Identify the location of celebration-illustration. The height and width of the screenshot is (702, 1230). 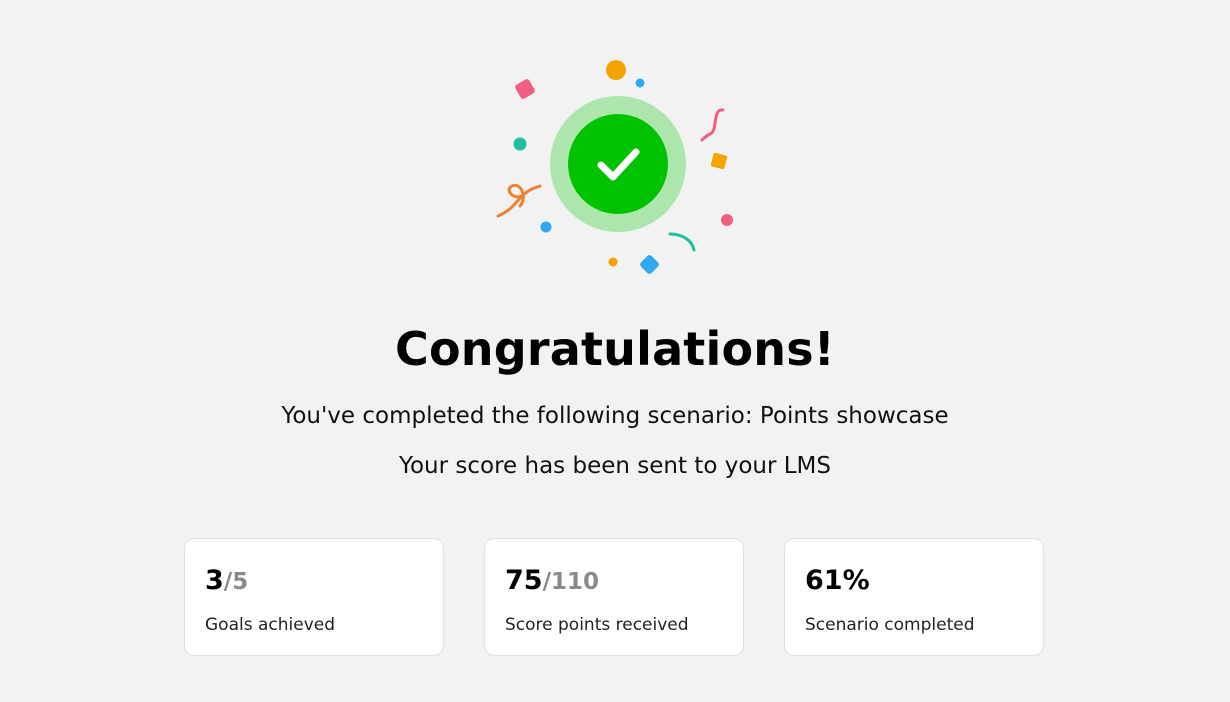
(615, 167).